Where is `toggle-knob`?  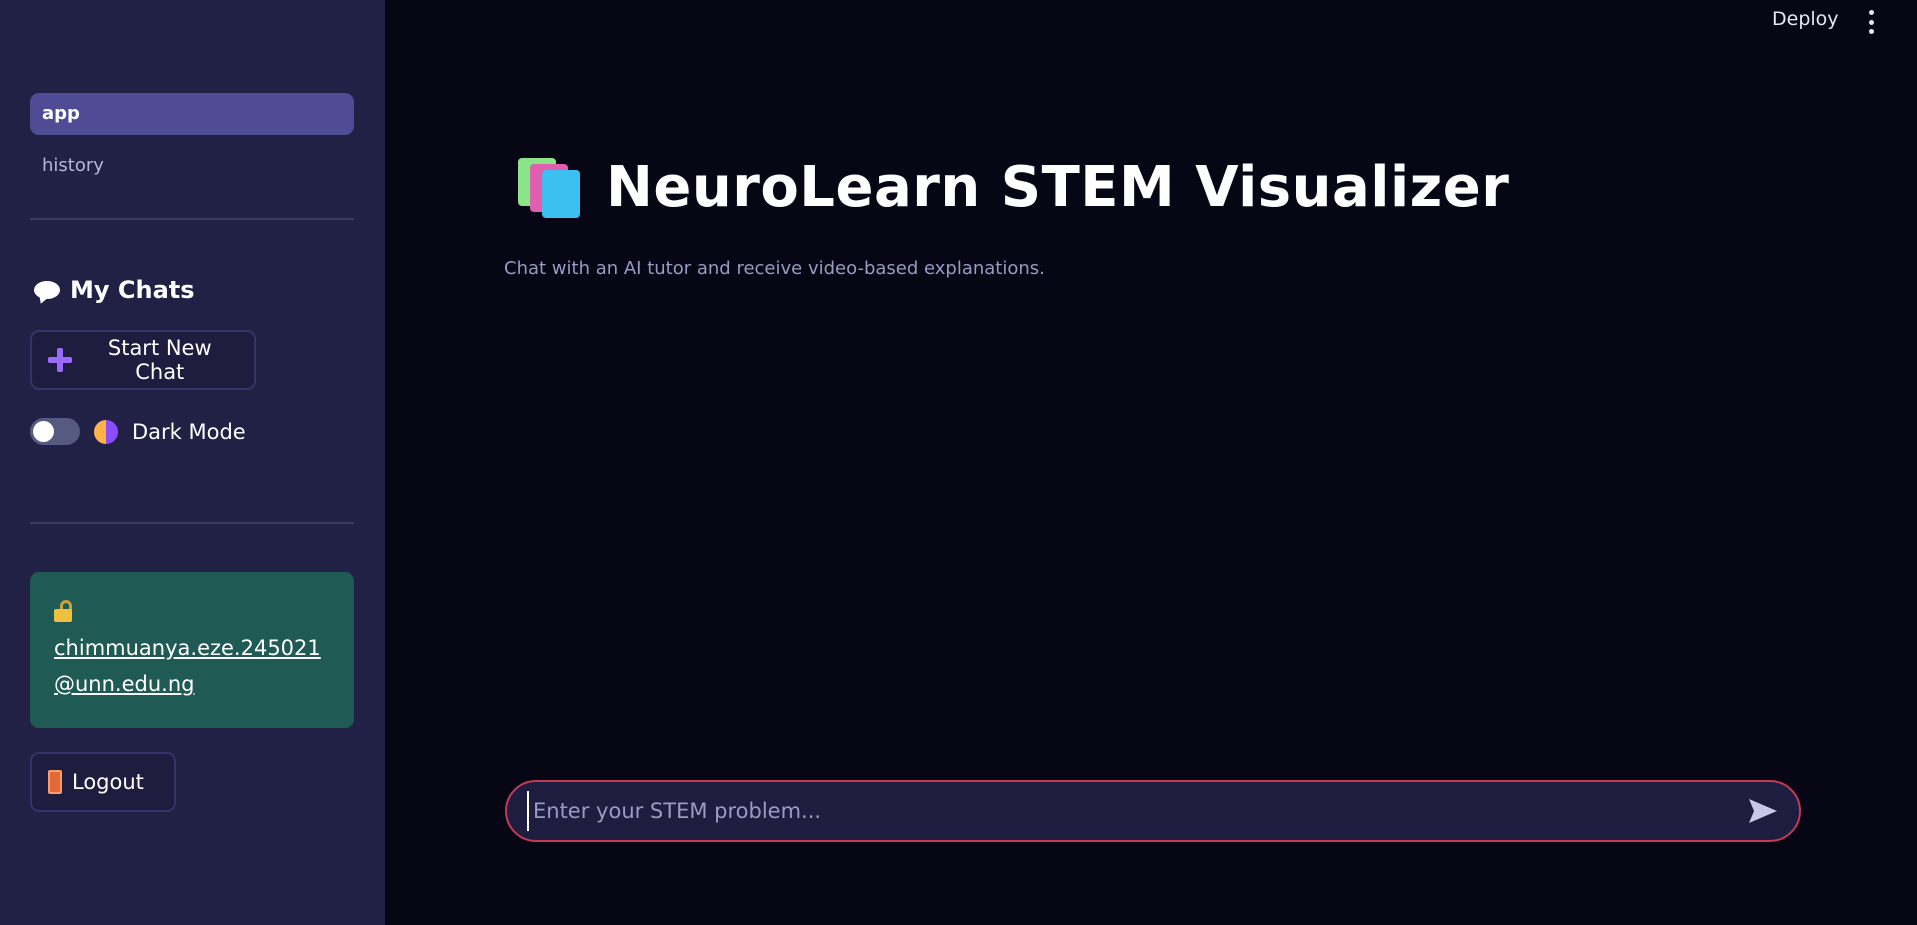
toggle-knob is located at coordinates (43, 431).